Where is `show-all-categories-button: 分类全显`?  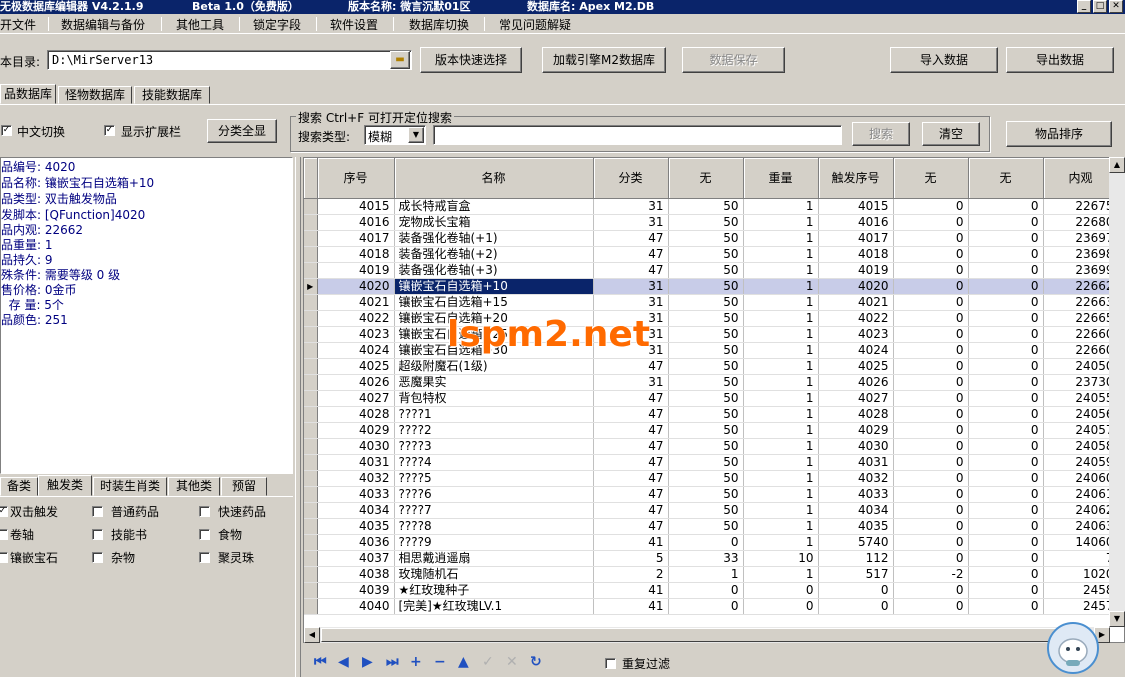
show-all-categories-button: 分类全显 is located at coordinates (242, 131).